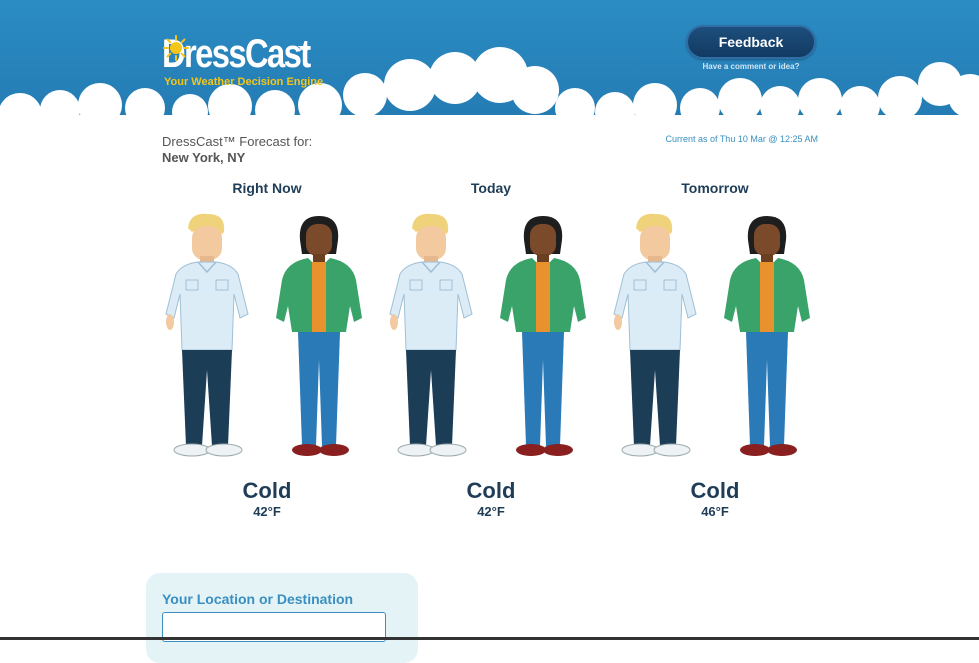 The width and height of the screenshot is (979, 663). Describe the element at coordinates (204, 157) in the screenshot. I see `forecast-city: New York, NY` at that location.